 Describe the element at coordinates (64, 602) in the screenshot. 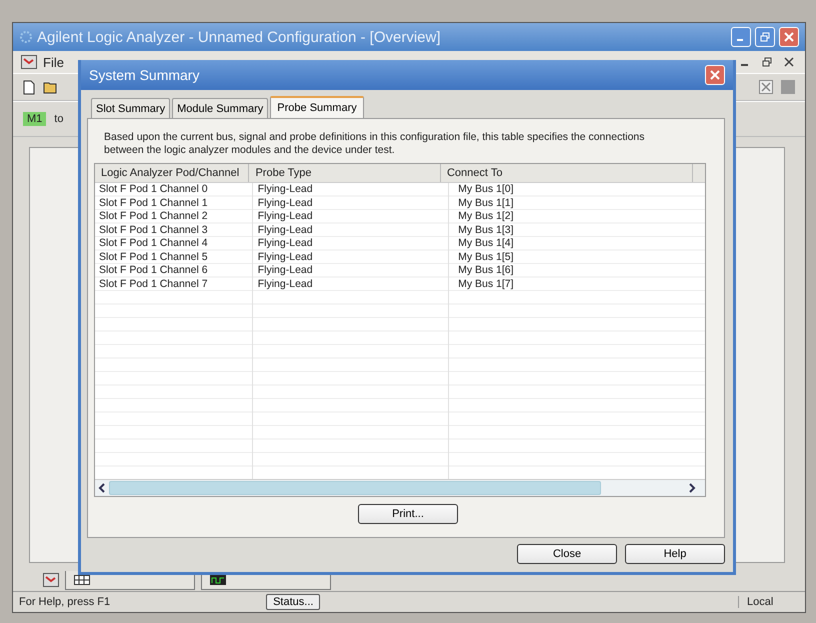

I see `status-help-text: For Help, press F1` at that location.